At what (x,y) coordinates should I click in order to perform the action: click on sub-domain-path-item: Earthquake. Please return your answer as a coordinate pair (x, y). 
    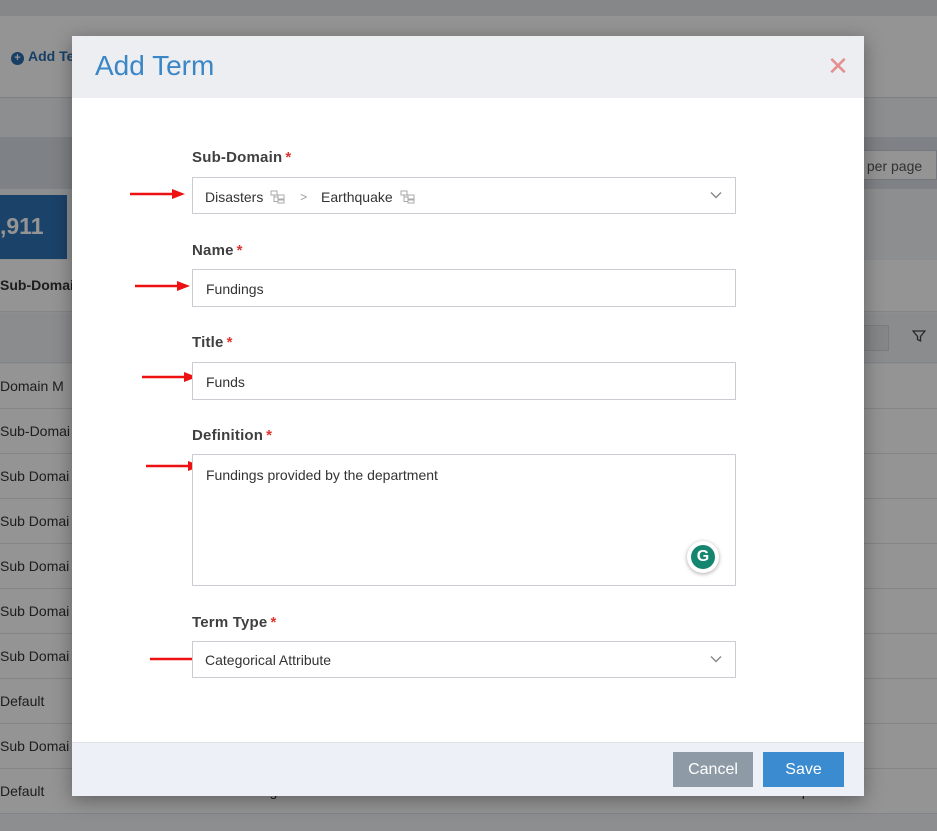
    Looking at the image, I should click on (357, 197).